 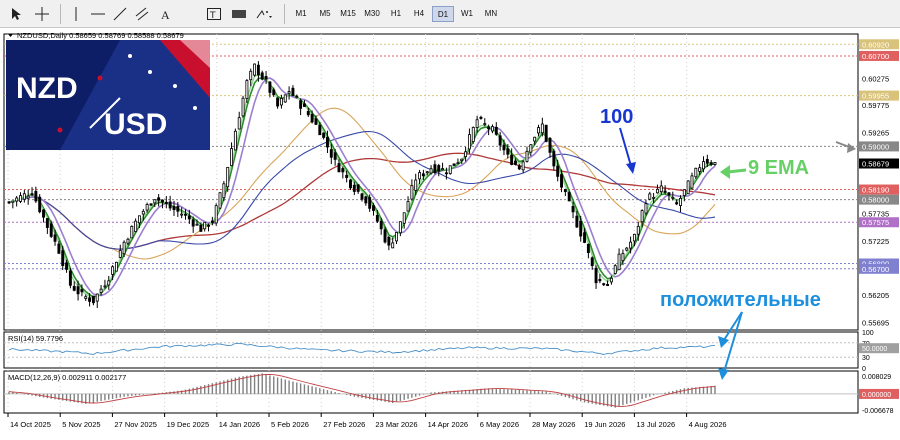 I want to click on price-tick-label: 0.55695, so click(x=875, y=322).